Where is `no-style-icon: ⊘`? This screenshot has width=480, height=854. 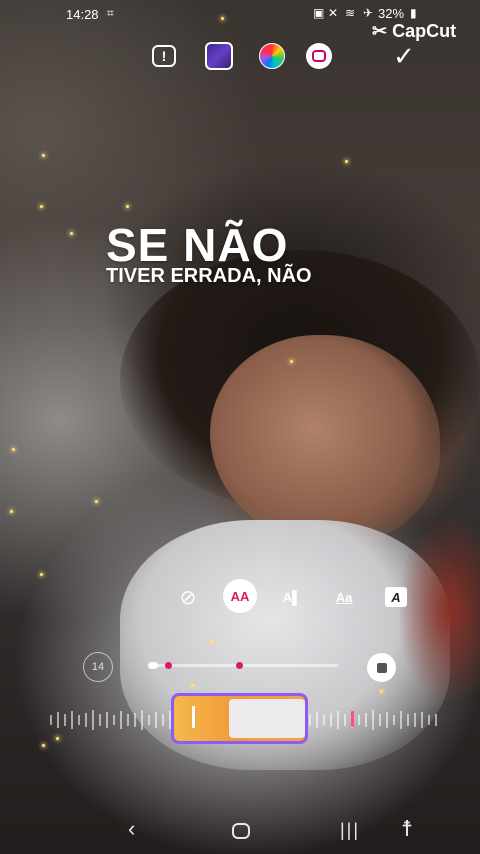 no-style-icon: ⊘ is located at coordinates (188, 597).